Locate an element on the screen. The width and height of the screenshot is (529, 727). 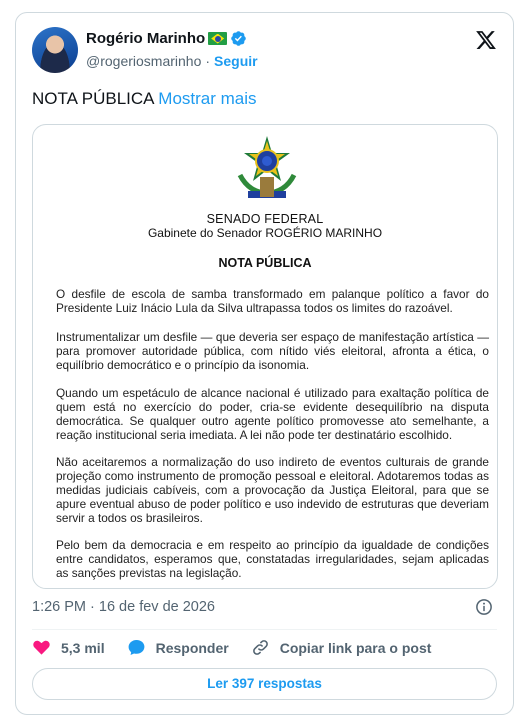
post-timestamp: 1:26 PM · 16 de fev de 2026 is located at coordinates (123, 607).